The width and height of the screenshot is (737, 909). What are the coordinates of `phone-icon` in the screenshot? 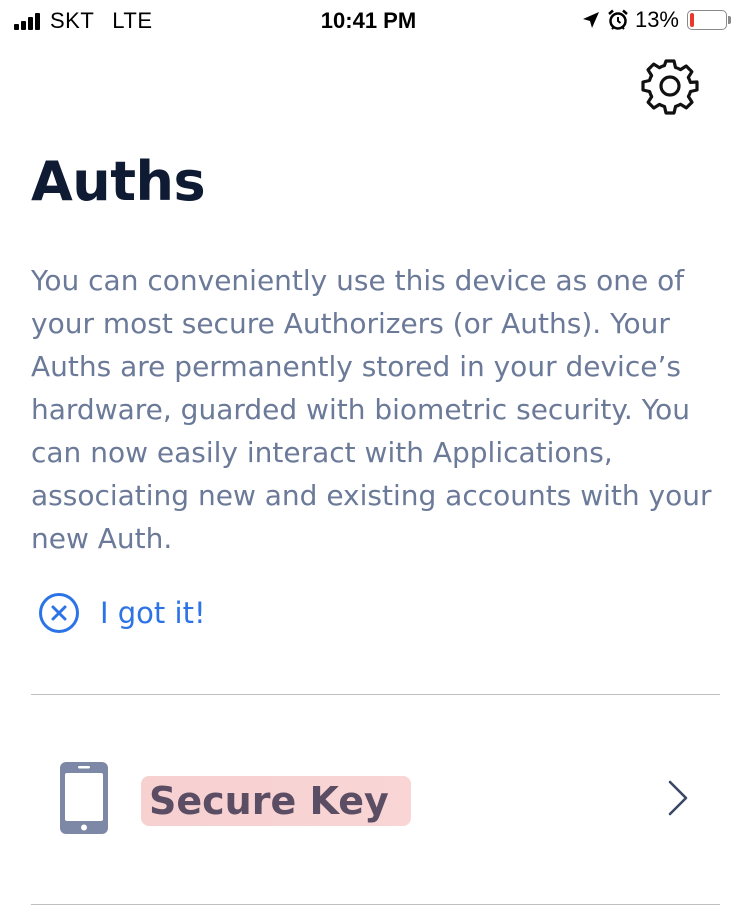 It's located at (84, 798).